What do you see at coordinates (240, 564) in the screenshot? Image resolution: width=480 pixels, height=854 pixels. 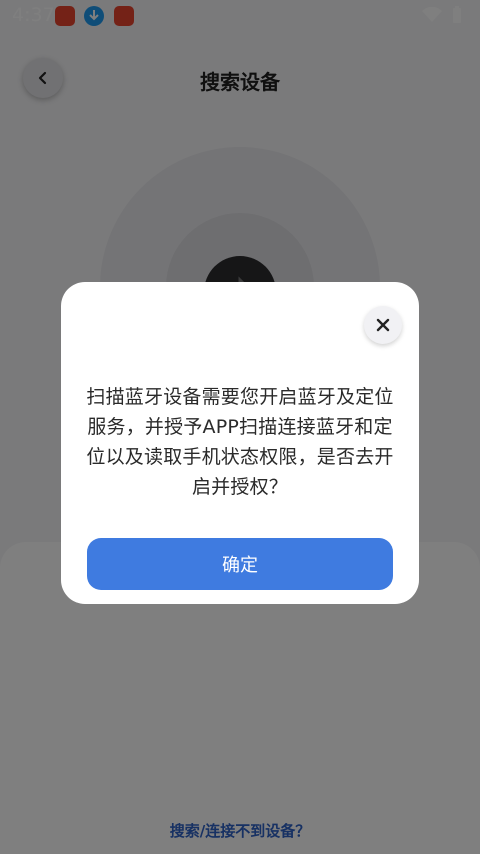 I see `confirm-button: 确定` at bounding box center [240, 564].